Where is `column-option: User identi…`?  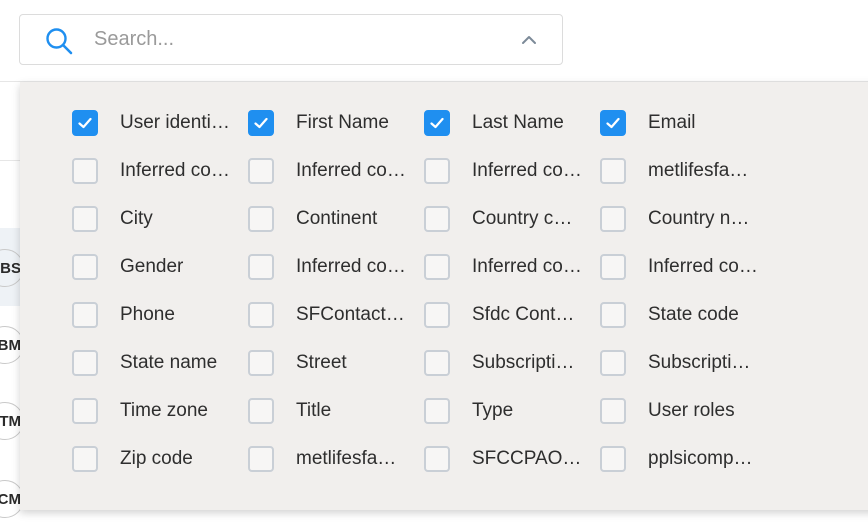 column-option: User identi… is located at coordinates (151, 123).